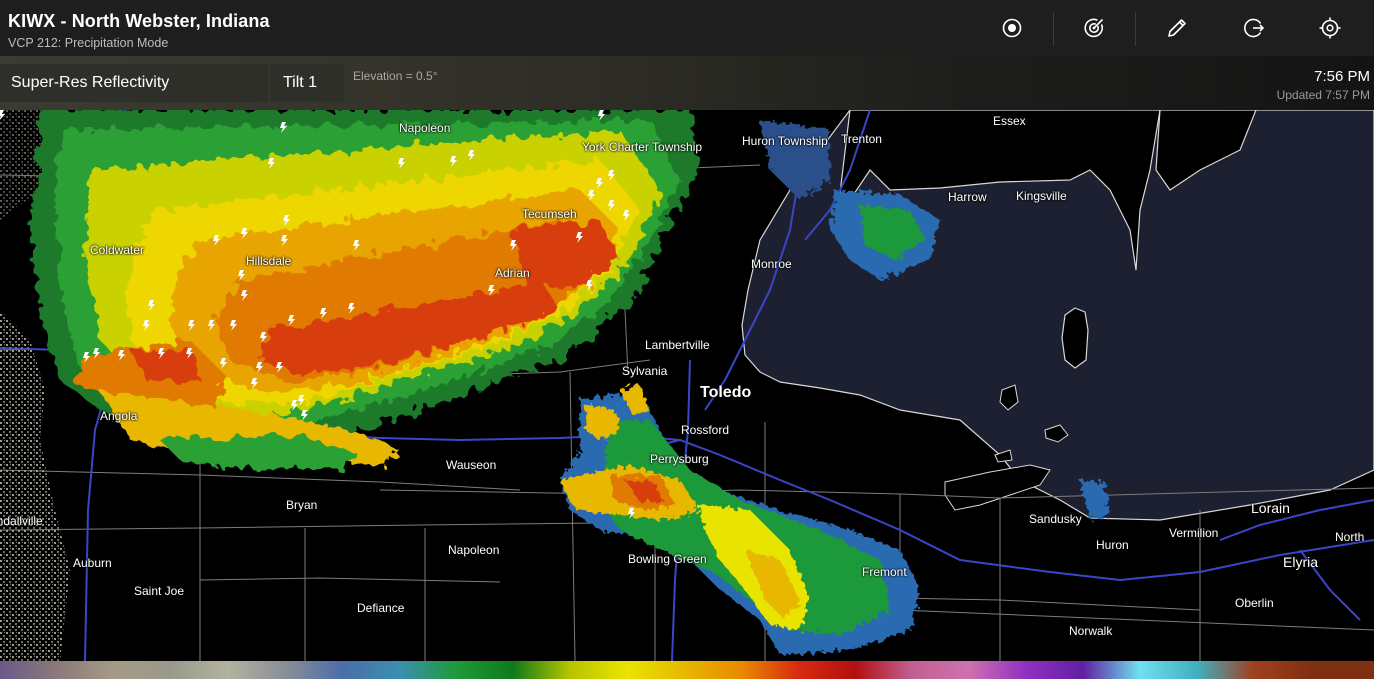 This screenshot has height=679, width=1374. I want to click on exit-button, so click(1254, 28).